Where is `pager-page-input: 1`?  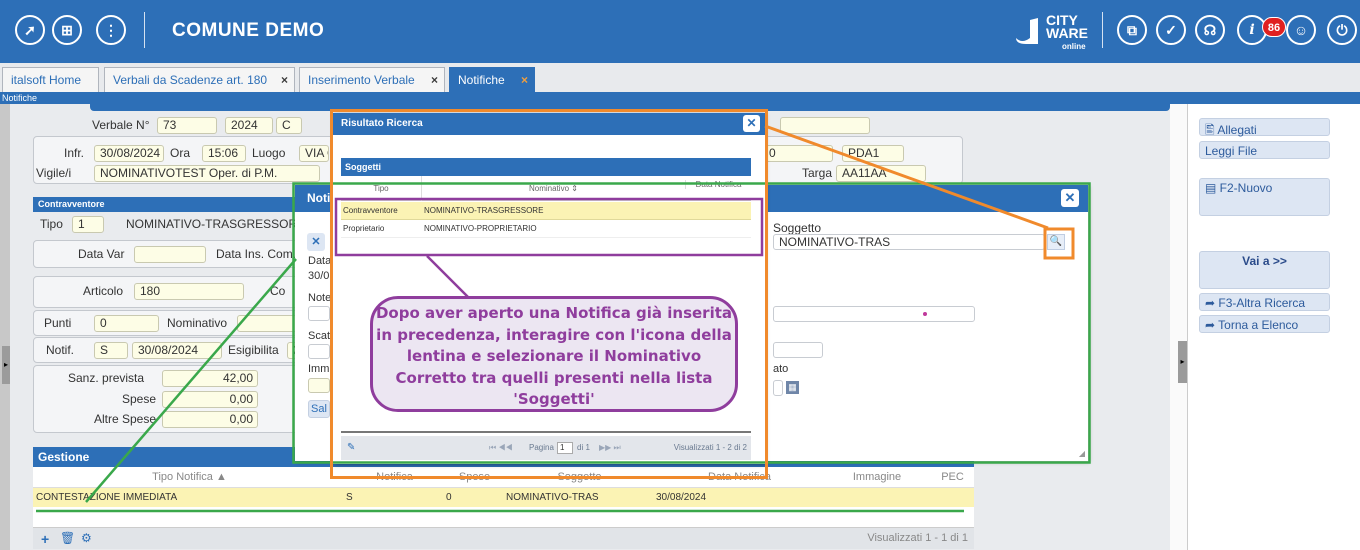
pager-page-input: 1 is located at coordinates (565, 448).